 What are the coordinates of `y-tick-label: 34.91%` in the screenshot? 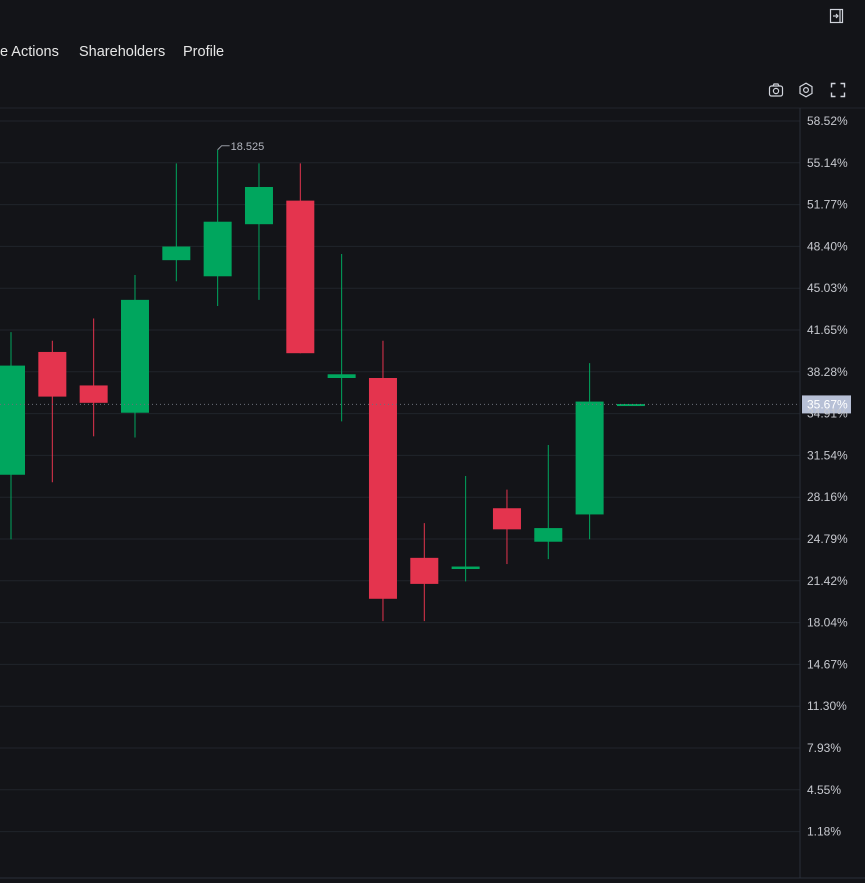 It's located at (827, 414).